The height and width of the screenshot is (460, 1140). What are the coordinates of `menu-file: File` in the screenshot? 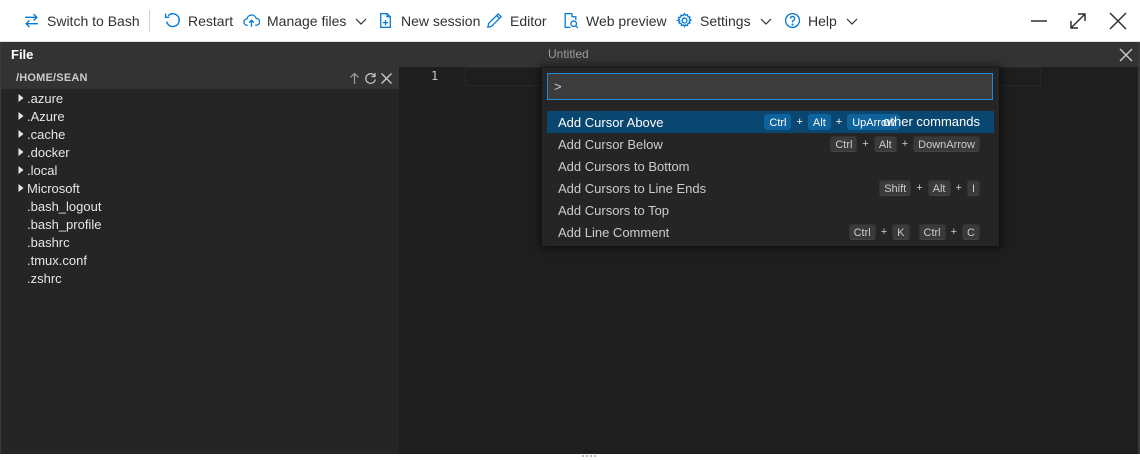 It's located at (22, 54).